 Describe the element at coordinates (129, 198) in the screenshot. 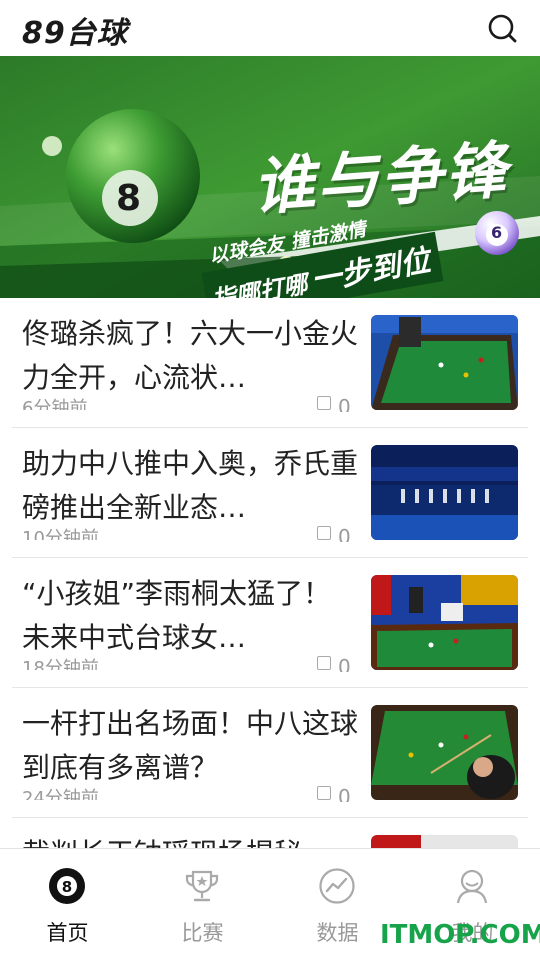

I see `eight-ball-number: 8` at that location.